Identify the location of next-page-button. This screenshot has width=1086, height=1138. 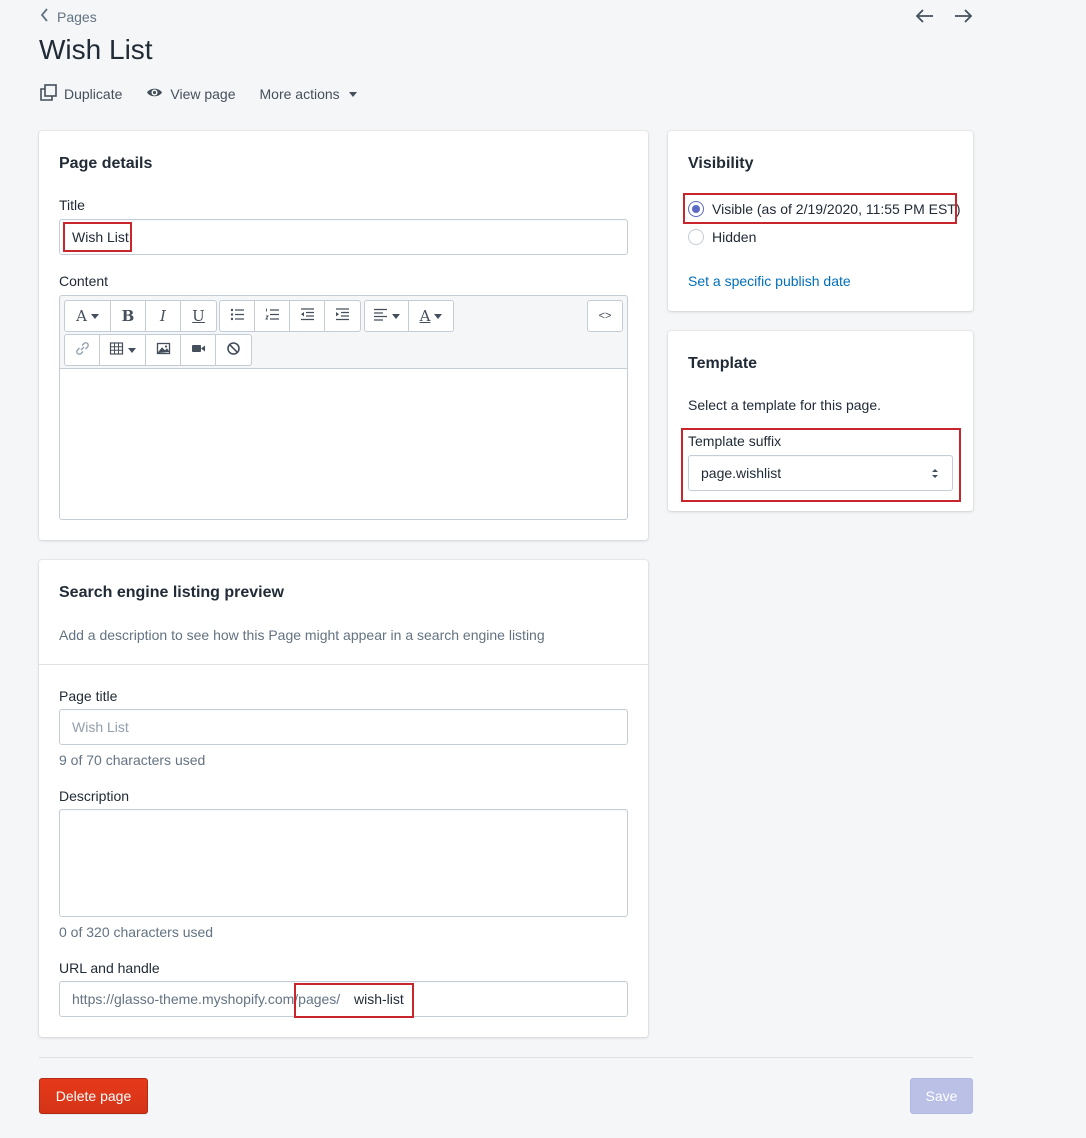
(963, 17).